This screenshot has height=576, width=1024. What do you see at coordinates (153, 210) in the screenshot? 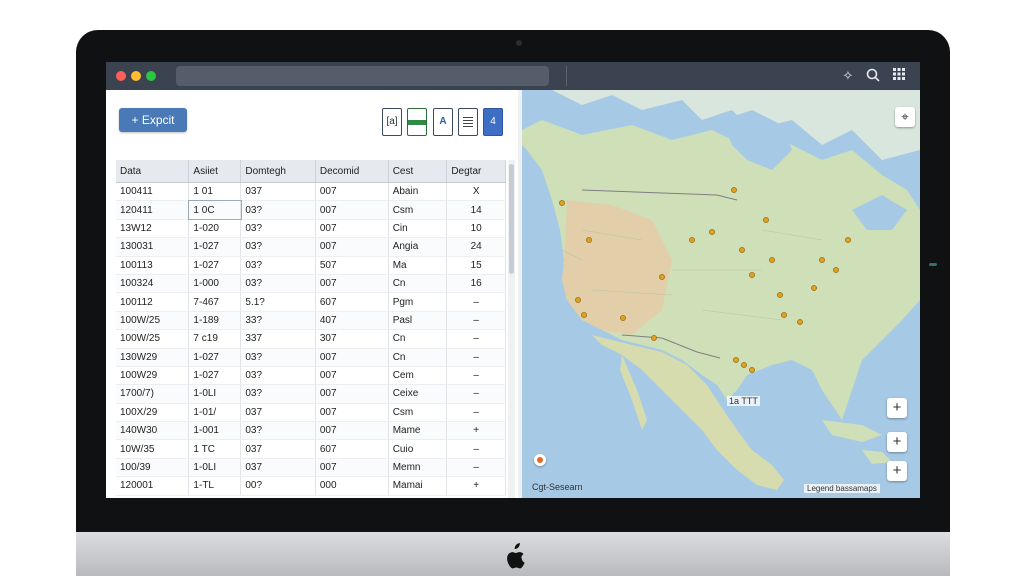
I see `table-cell: 120411` at bounding box center [153, 210].